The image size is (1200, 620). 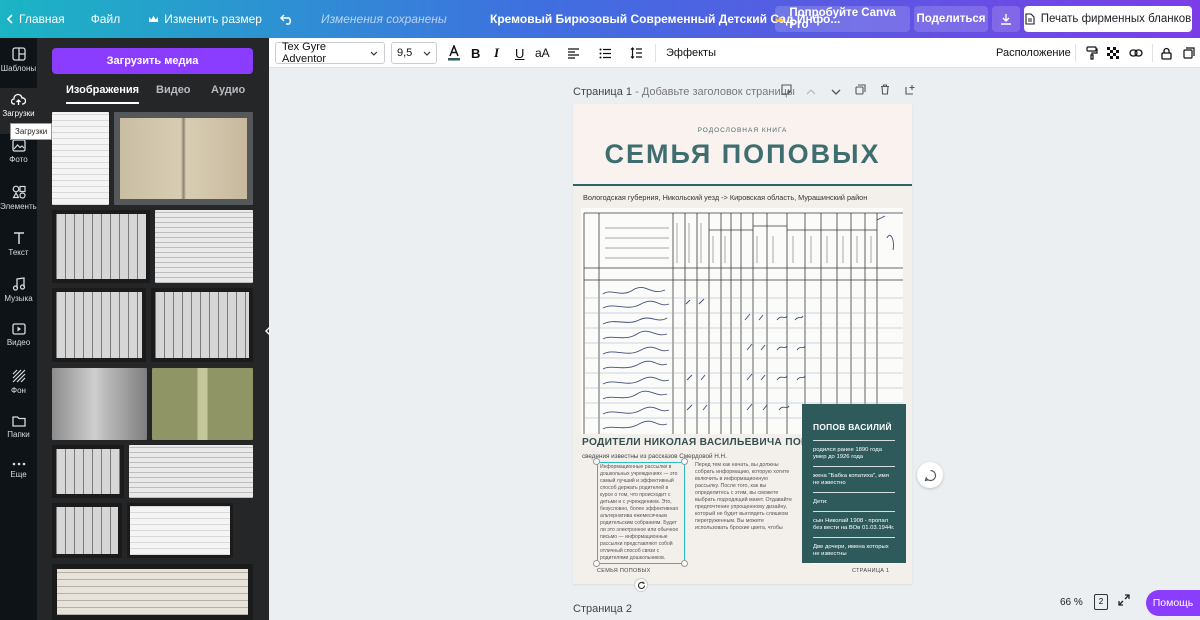 I want to click on font-family-value: Tex Gyre Adventor, so click(x=304, y=53).